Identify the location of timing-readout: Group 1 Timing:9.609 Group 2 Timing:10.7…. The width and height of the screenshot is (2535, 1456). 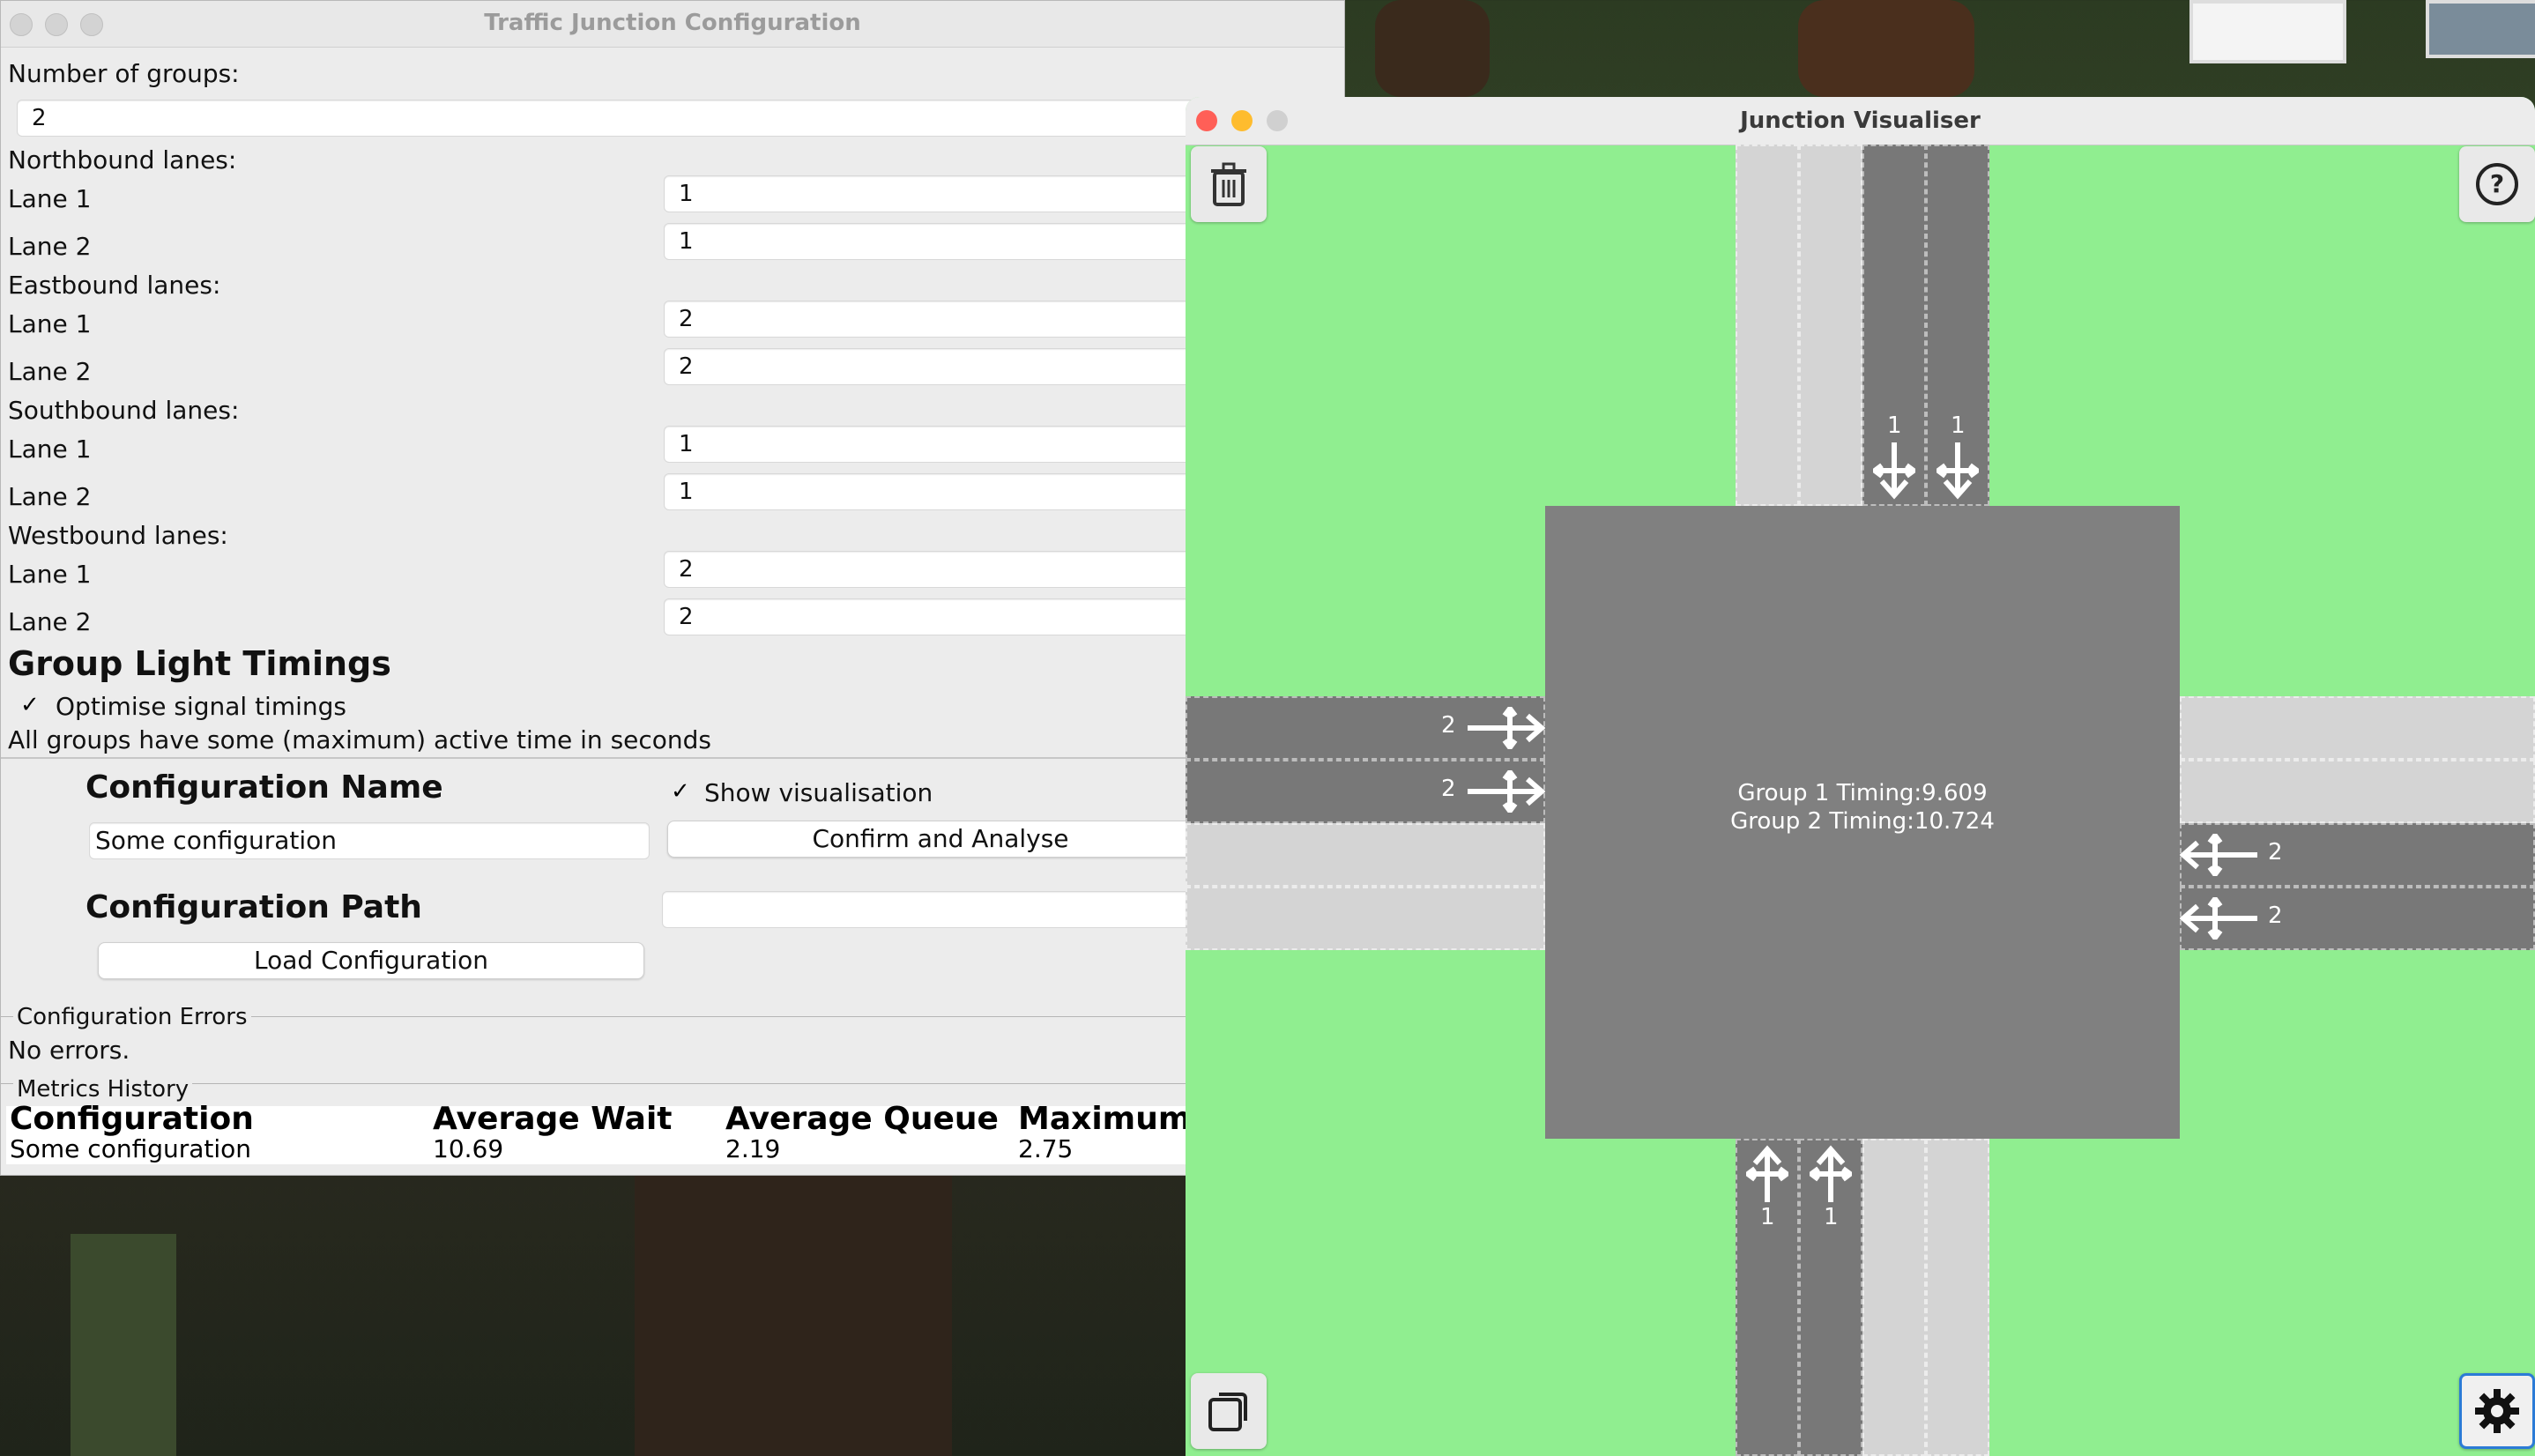
(1862, 807).